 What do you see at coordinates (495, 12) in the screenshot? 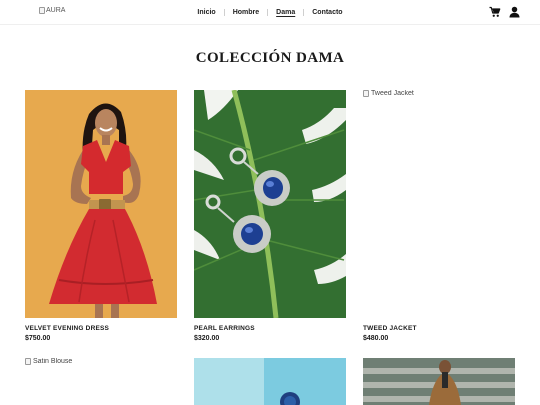
I see `cart-icon` at bounding box center [495, 12].